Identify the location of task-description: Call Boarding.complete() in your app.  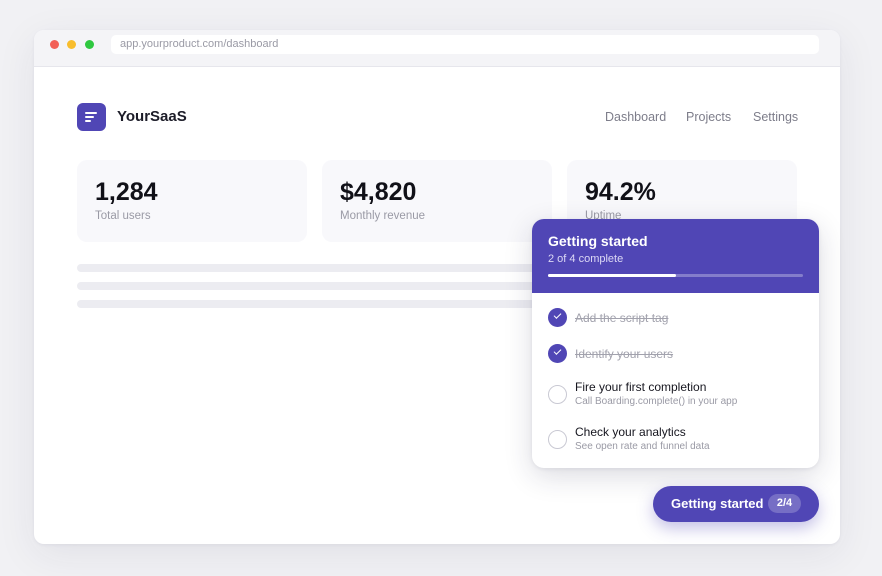
(656, 401).